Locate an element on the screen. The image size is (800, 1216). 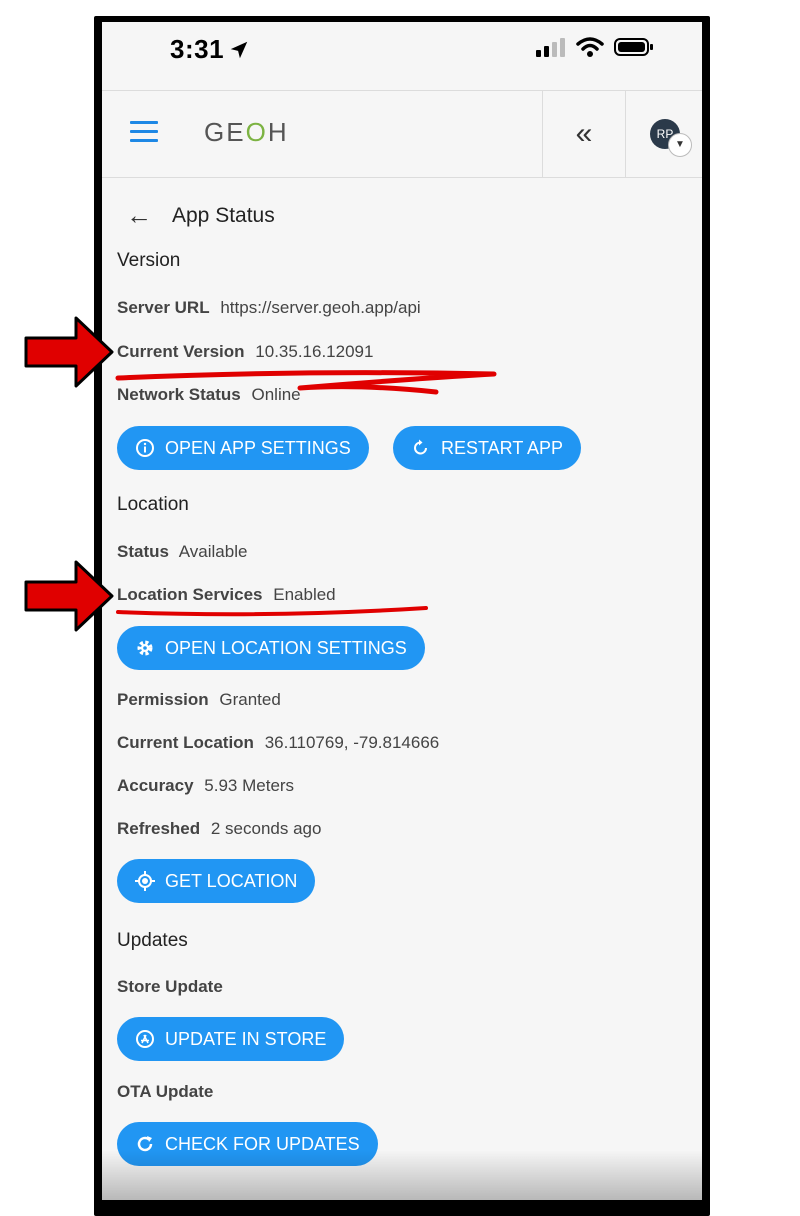
ota-update-row: OTA Update is located at coordinates (165, 1091).